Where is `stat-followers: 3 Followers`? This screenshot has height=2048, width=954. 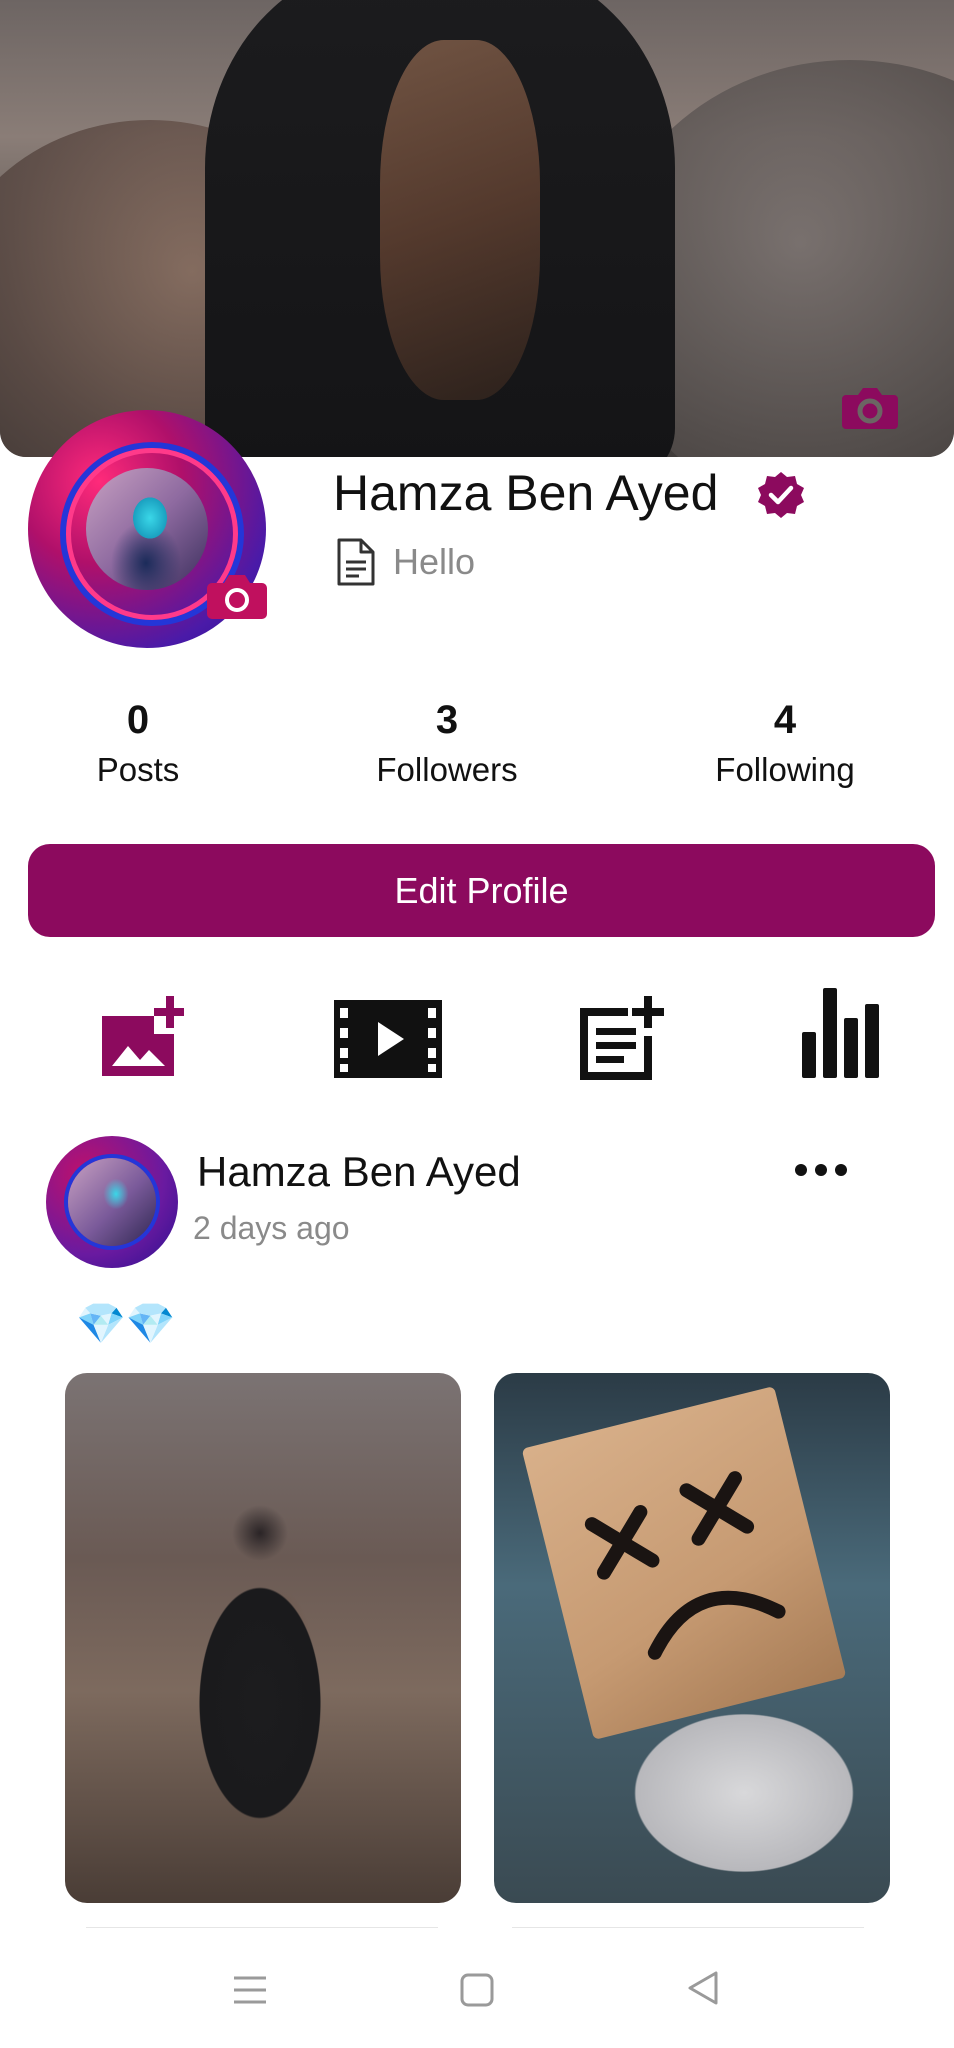 stat-followers: 3 Followers is located at coordinates (447, 743).